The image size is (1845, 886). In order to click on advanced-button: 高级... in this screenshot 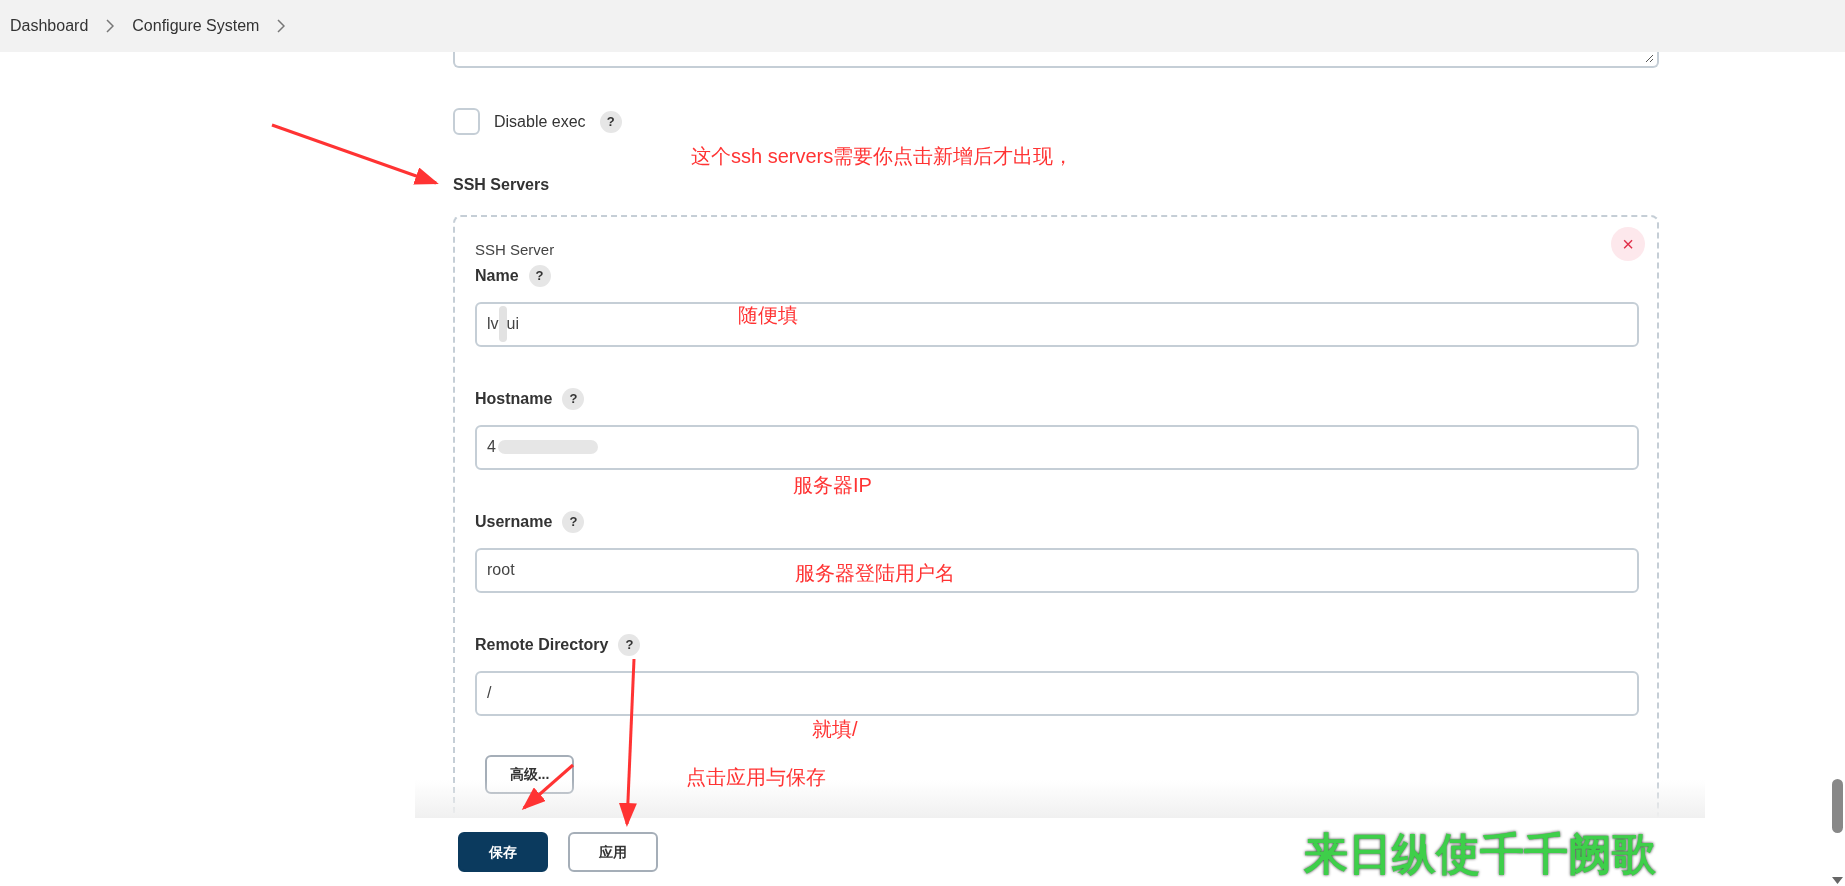, I will do `click(529, 774)`.